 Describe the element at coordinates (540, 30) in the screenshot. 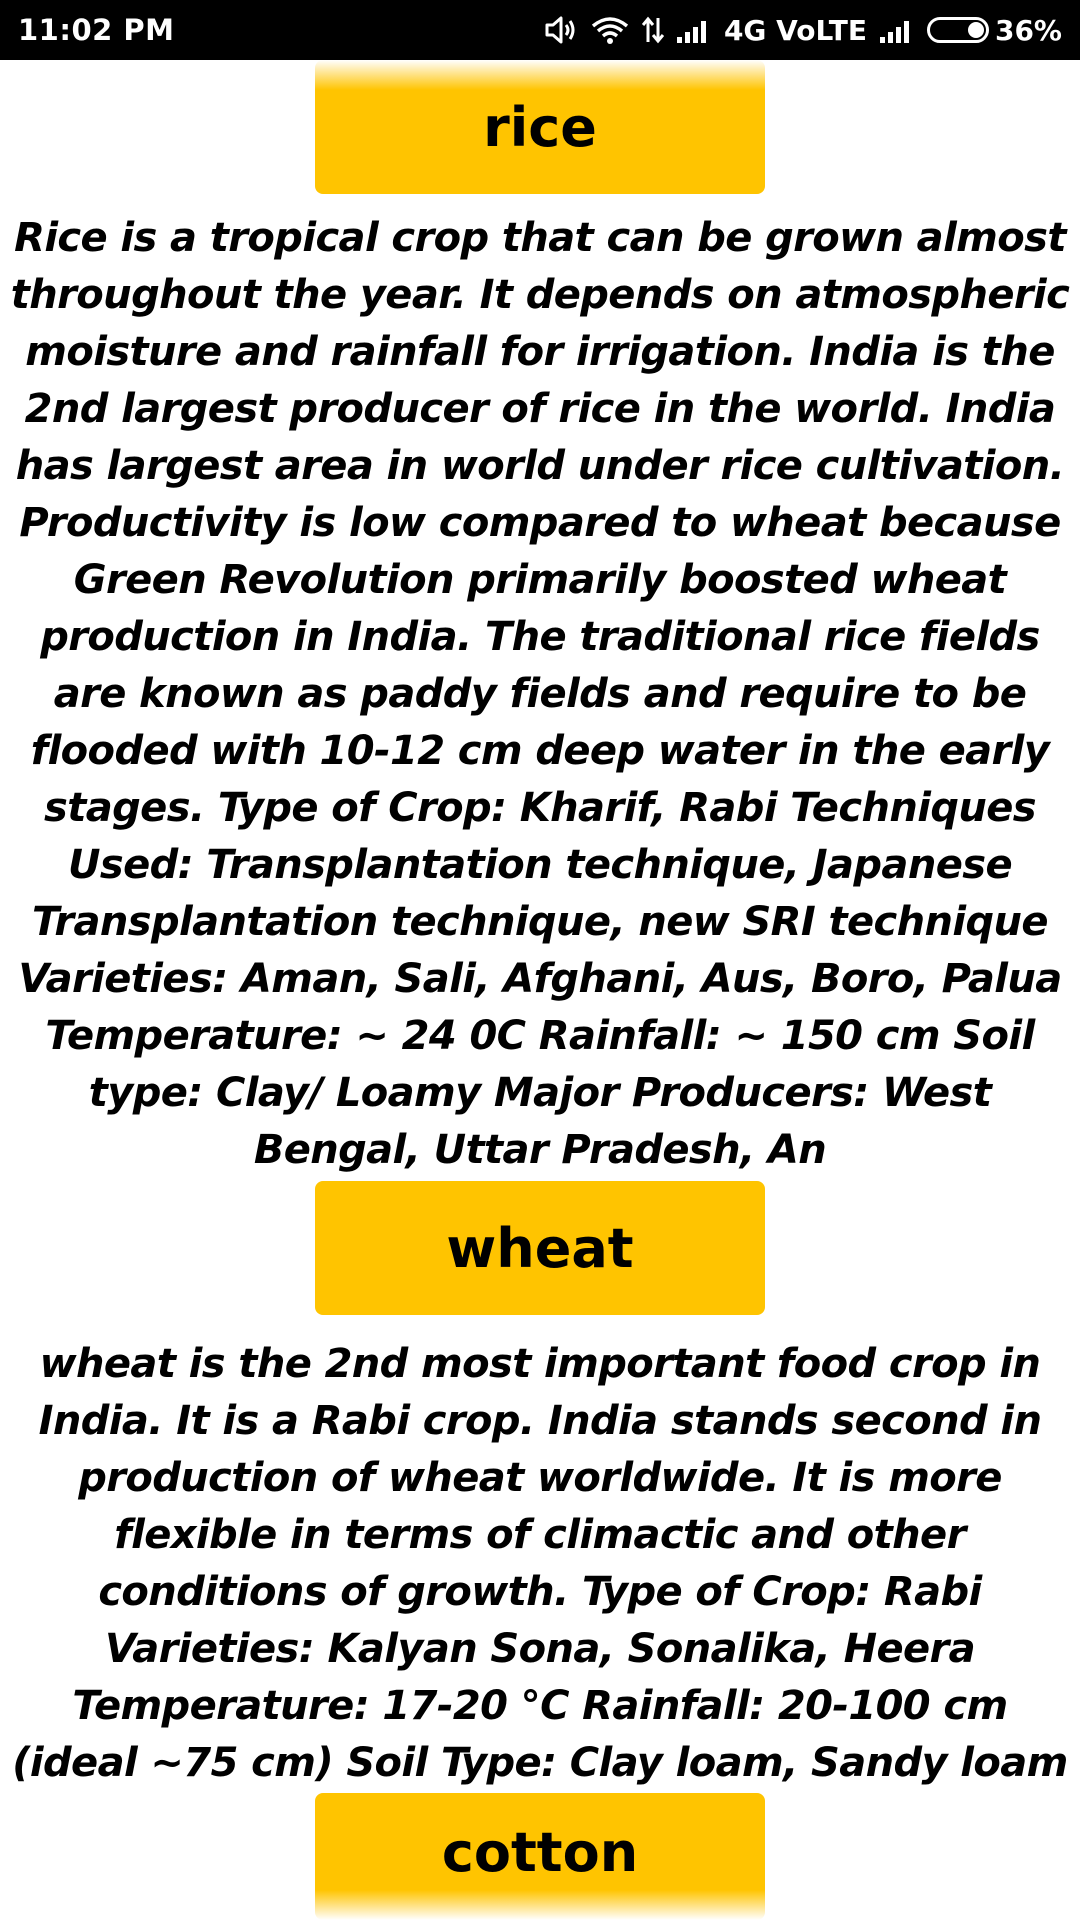

I see `status-bar: 11:02 PM 4G VoLTE 36%` at that location.